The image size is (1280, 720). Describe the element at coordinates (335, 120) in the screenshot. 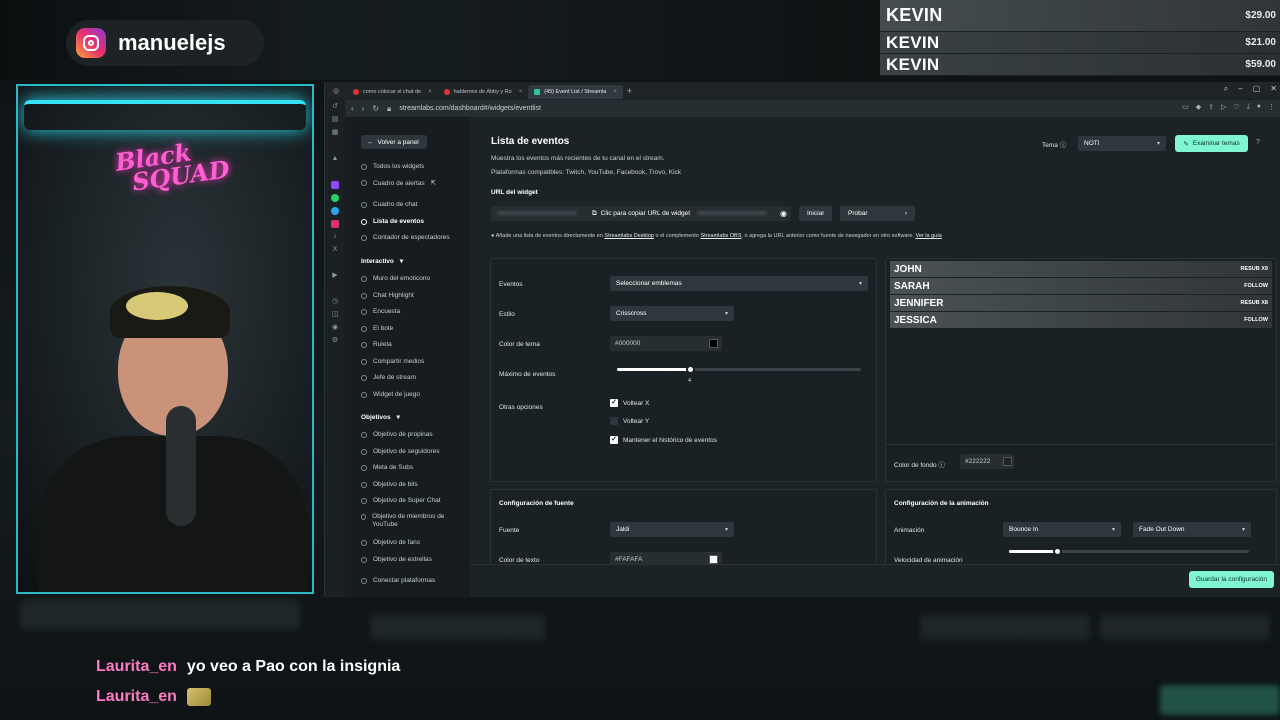

I see `wallet-icon: ▤` at that location.